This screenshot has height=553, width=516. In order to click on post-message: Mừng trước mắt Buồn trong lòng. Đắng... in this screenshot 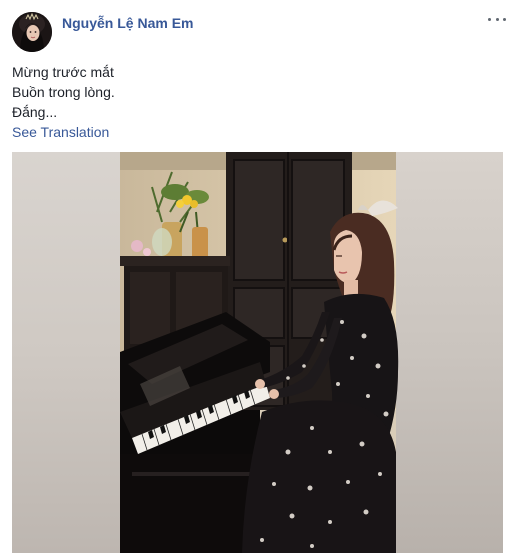, I will do `click(63, 92)`.